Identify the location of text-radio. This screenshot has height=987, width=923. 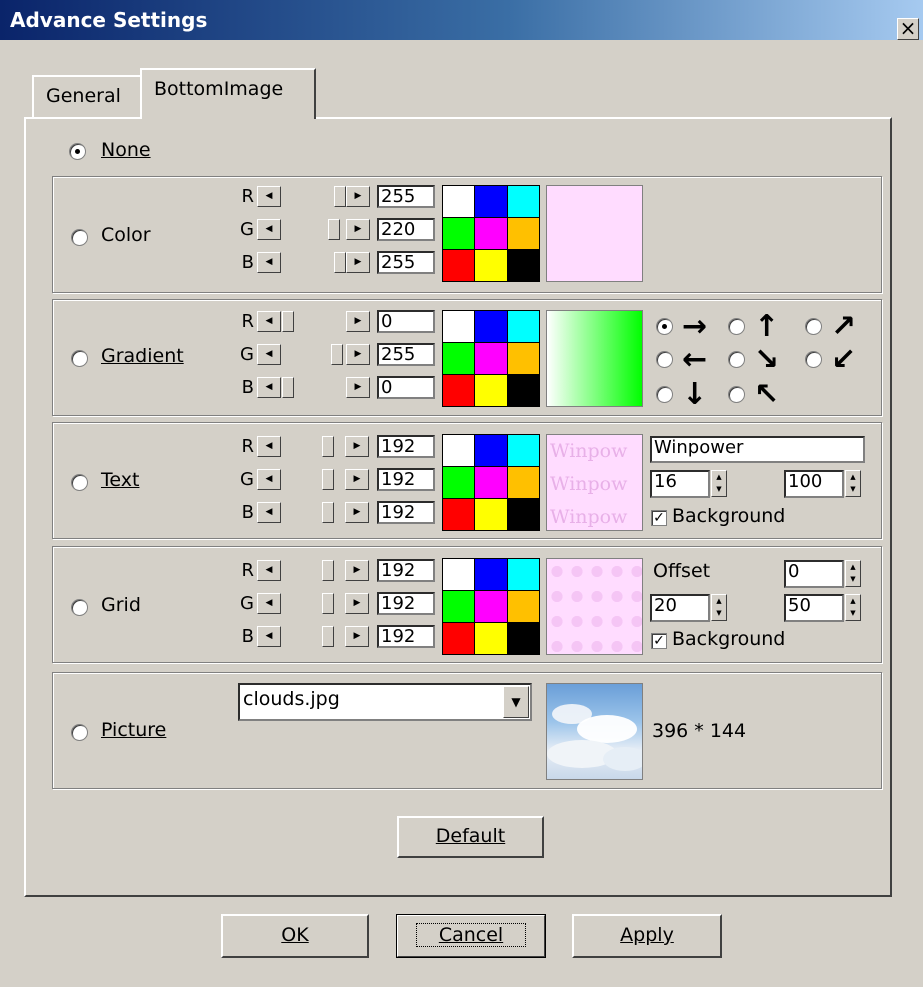
(79, 482).